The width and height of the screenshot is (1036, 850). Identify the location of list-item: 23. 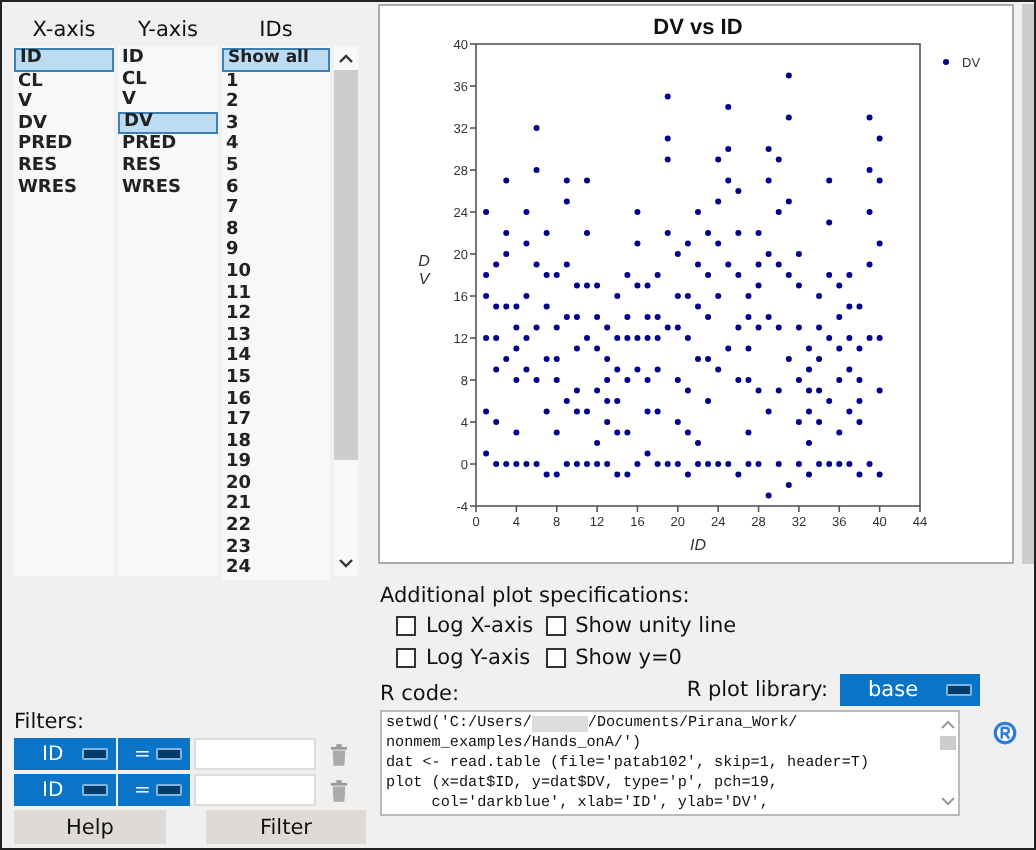
(276, 548).